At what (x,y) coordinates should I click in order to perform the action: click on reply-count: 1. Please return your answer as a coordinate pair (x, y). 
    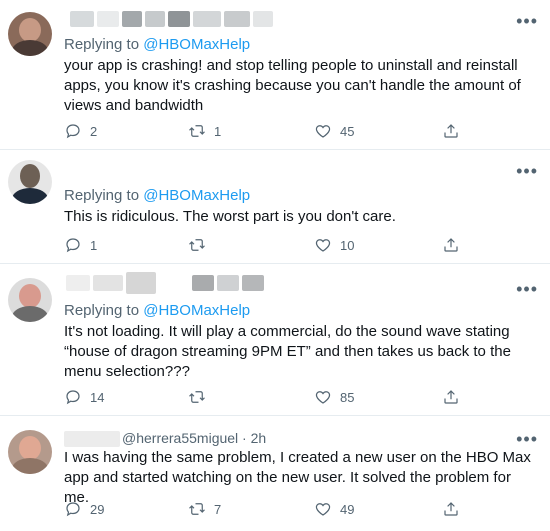
    Looking at the image, I should click on (94, 245).